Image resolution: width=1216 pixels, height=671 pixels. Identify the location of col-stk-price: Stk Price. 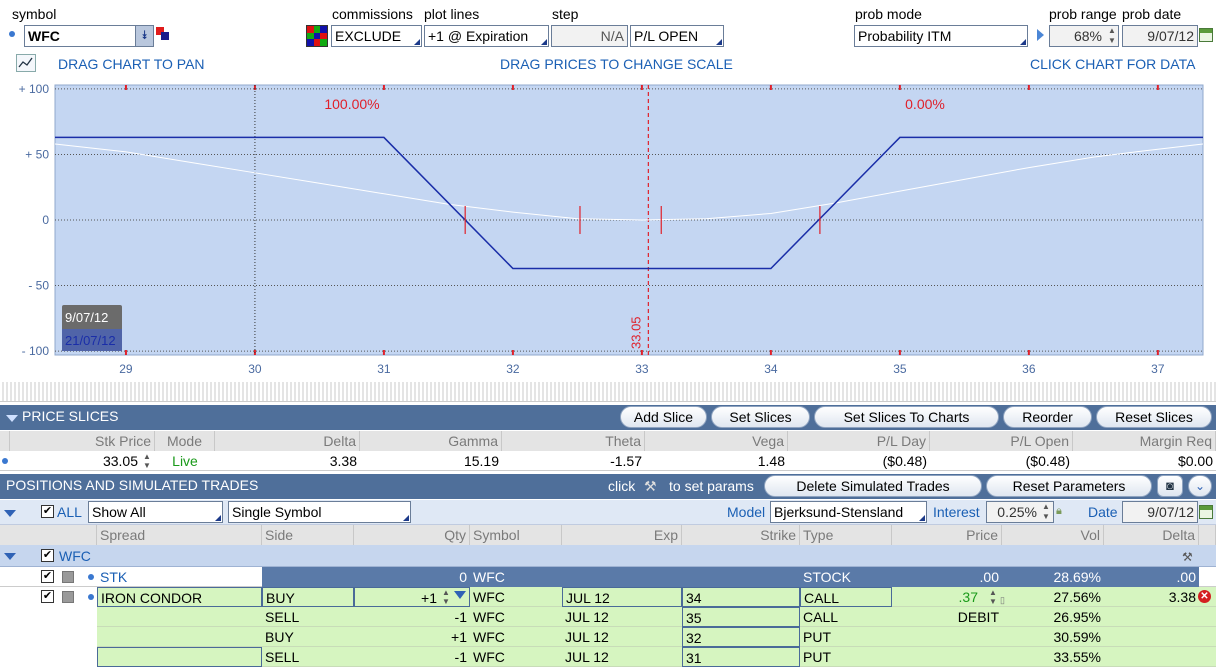
(82, 441).